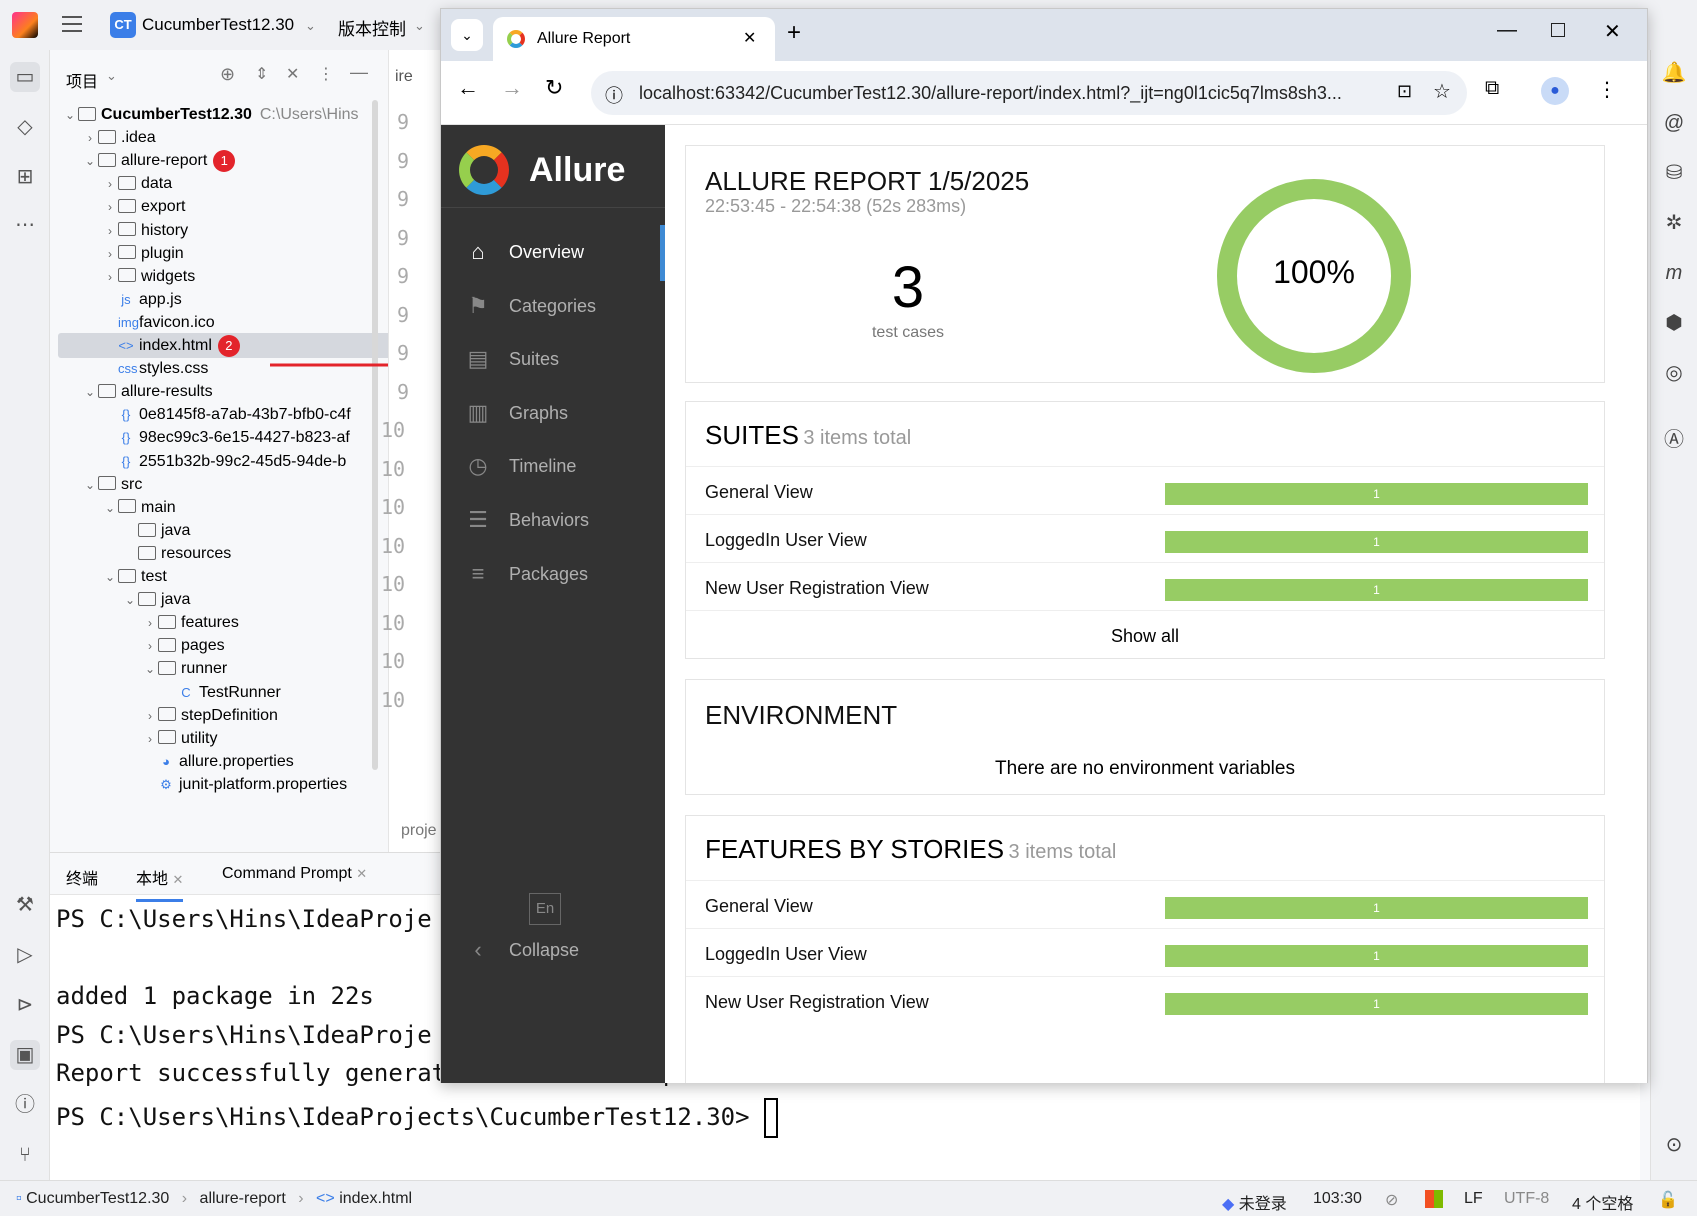  Describe the element at coordinates (25, 177) in the screenshot. I see `structure-icon: ⊞` at that location.